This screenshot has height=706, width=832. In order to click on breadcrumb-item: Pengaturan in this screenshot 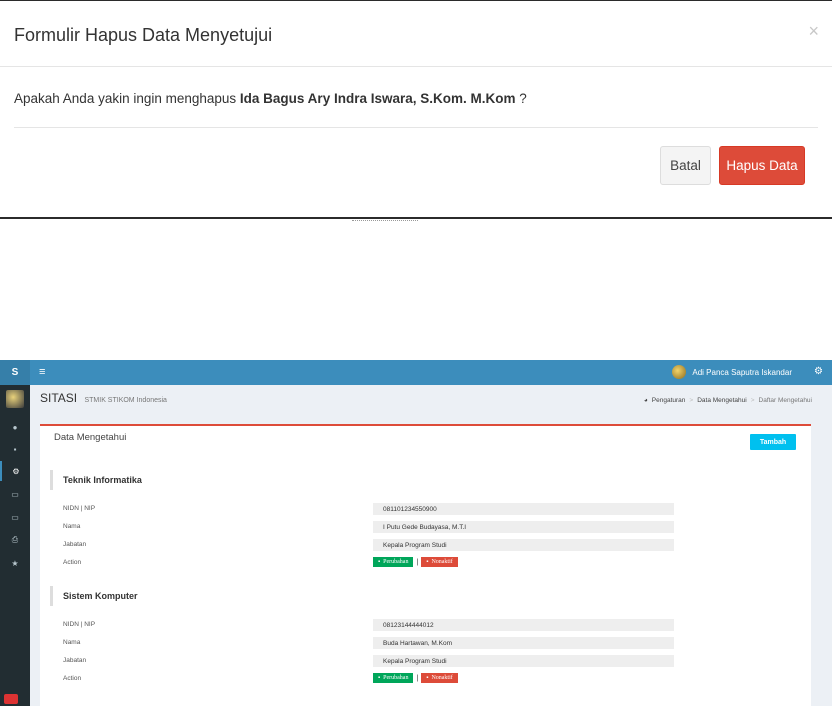, I will do `click(669, 400)`.